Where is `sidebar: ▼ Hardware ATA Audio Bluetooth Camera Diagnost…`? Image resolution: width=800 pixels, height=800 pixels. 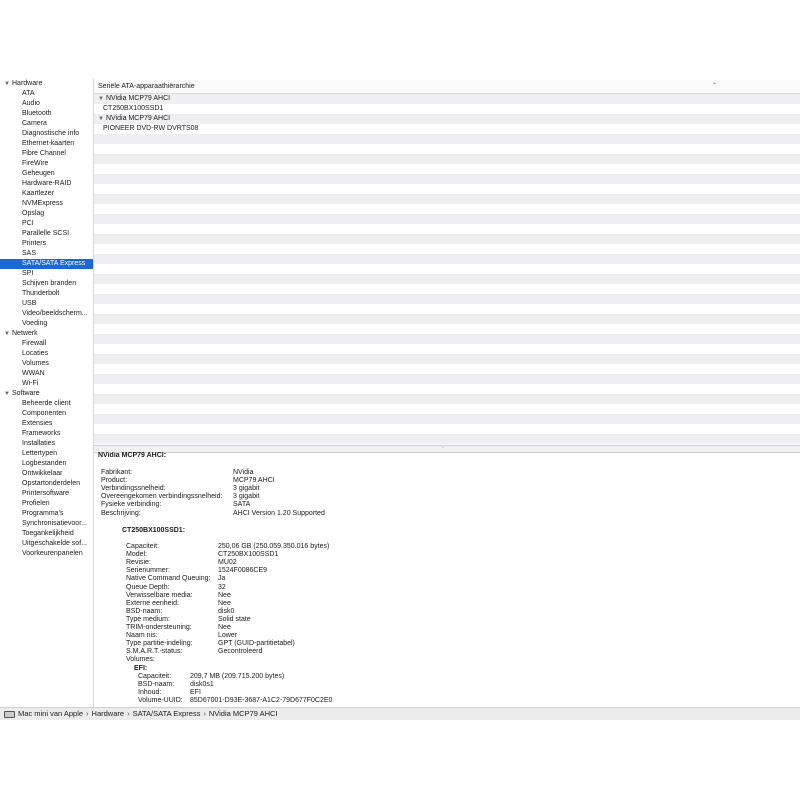
sidebar: ▼ Hardware ATA Audio Bluetooth Camera Diagnost… is located at coordinates (47, 393).